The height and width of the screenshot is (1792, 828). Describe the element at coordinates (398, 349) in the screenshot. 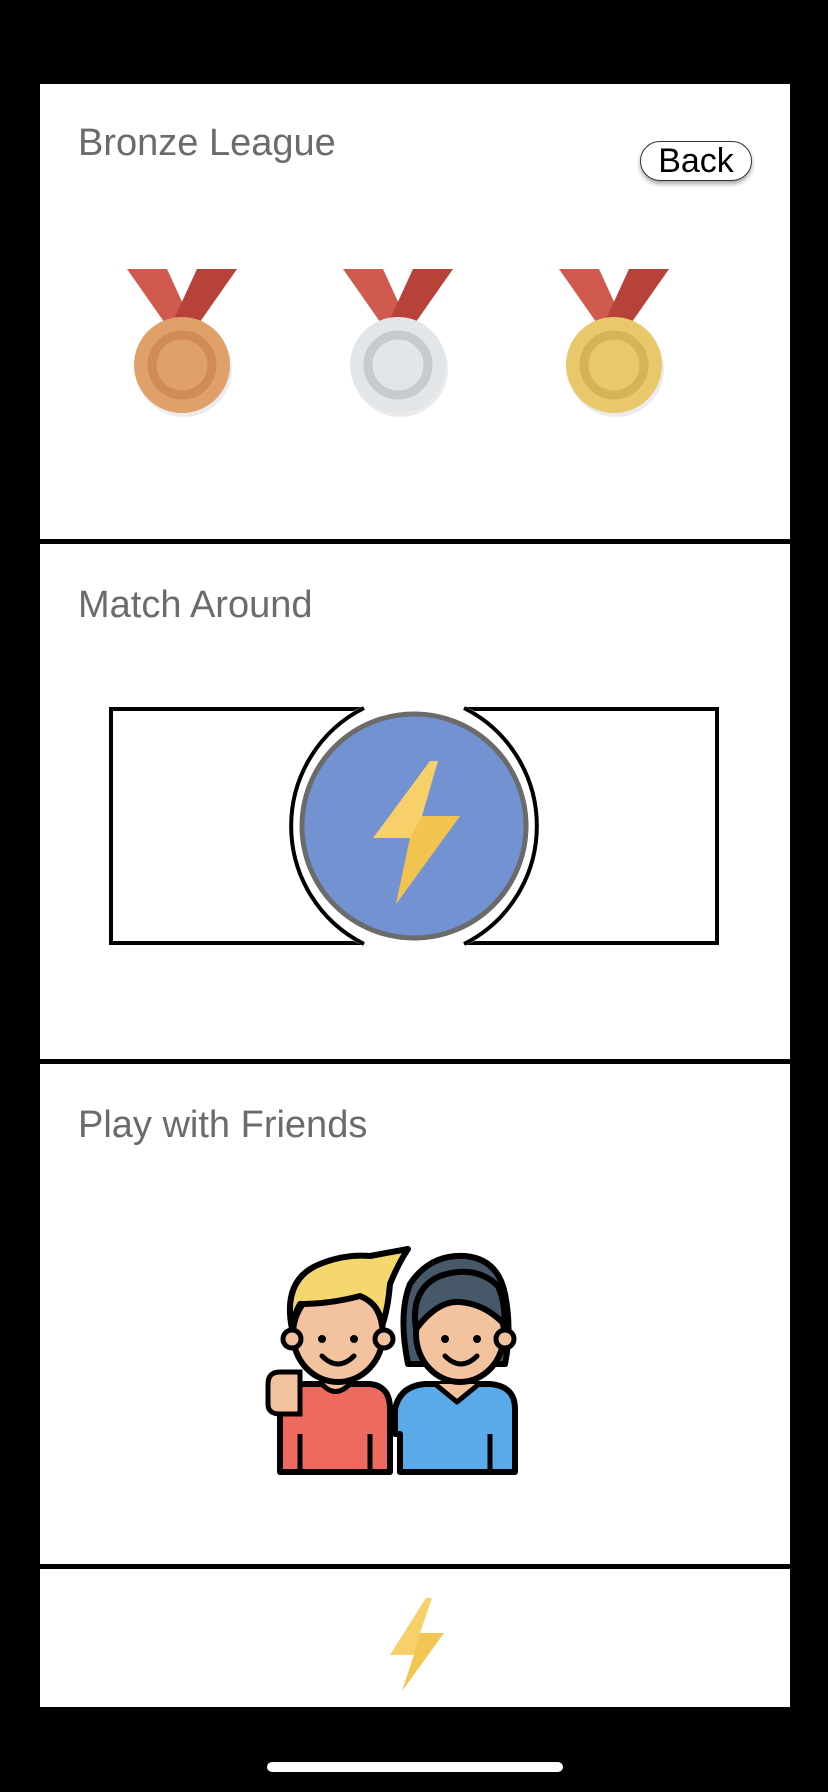

I see `silver-medal-icon` at that location.